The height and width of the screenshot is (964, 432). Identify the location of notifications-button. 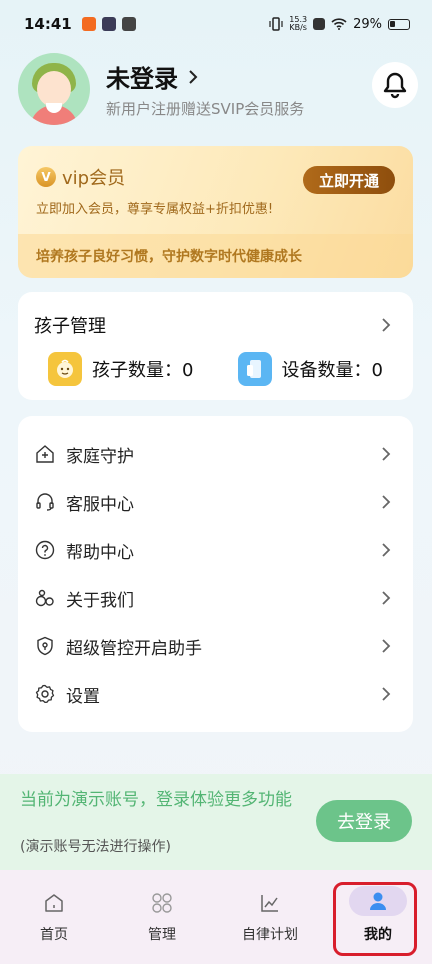
(395, 85).